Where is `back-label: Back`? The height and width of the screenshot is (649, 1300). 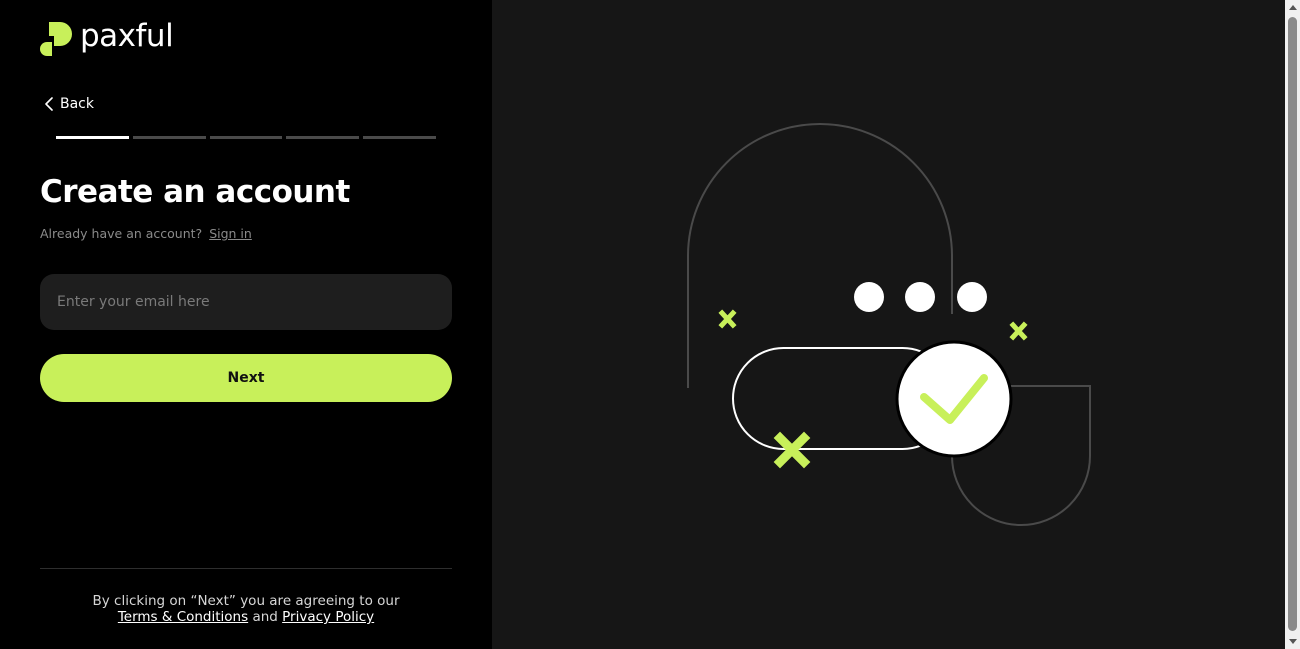 back-label: Back is located at coordinates (77, 104).